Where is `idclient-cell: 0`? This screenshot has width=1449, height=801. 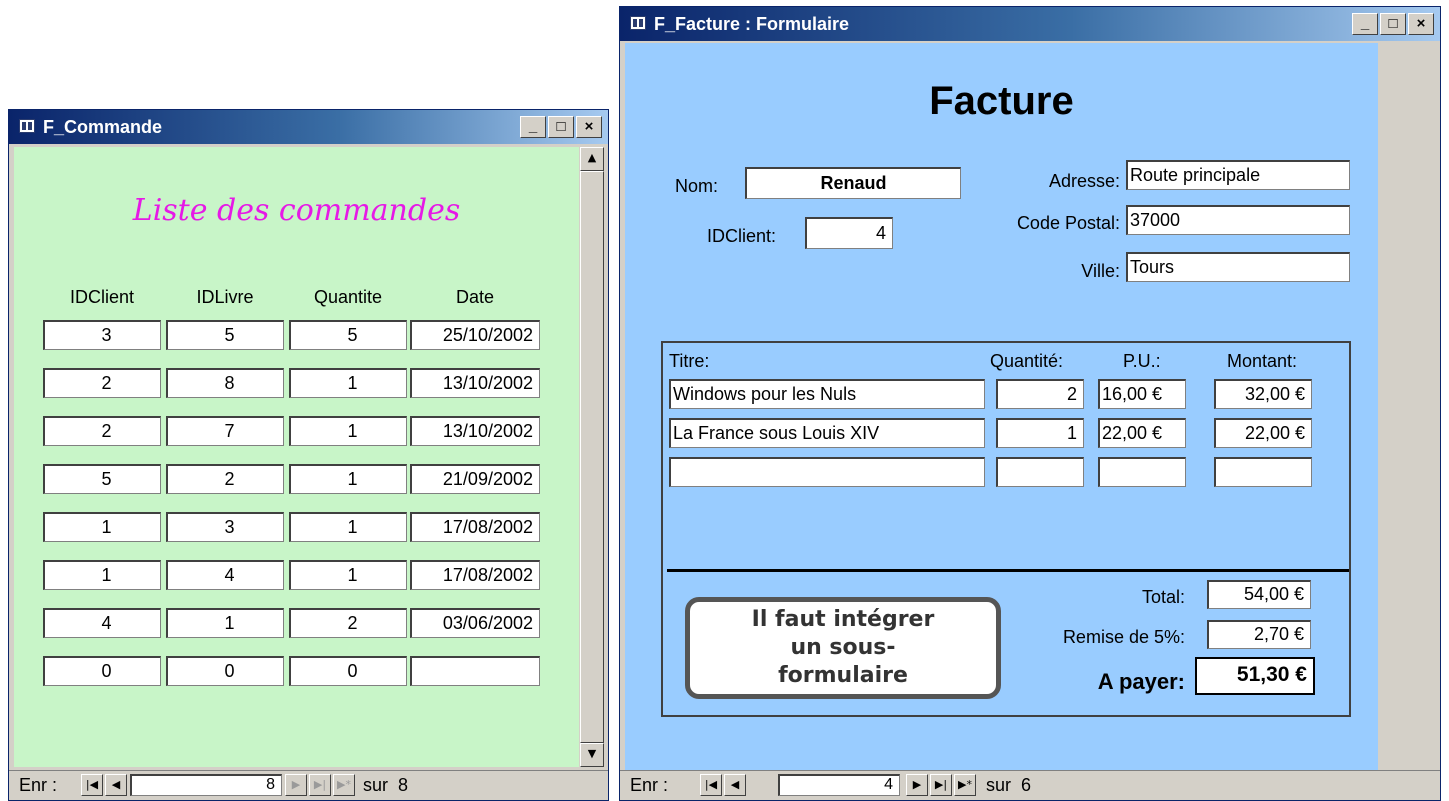
idclient-cell: 0 is located at coordinates (102, 671).